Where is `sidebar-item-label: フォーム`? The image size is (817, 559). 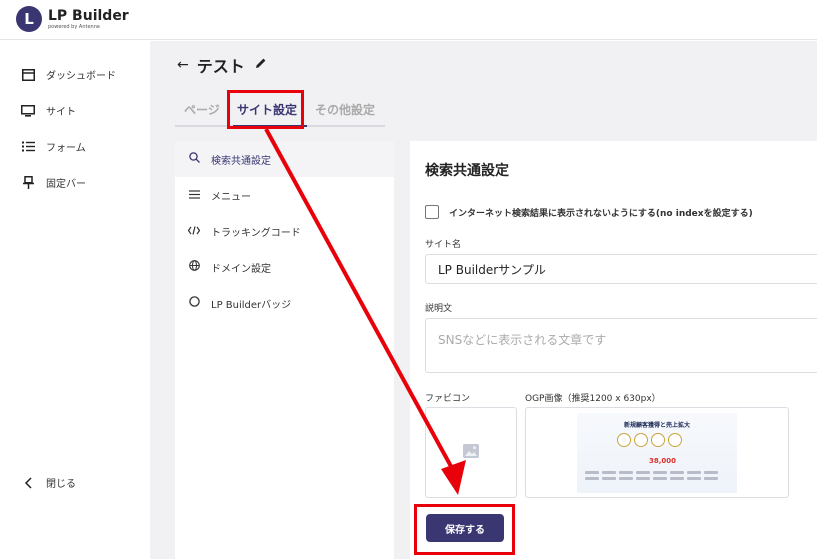
sidebar-item-label: フォーム is located at coordinates (66, 148).